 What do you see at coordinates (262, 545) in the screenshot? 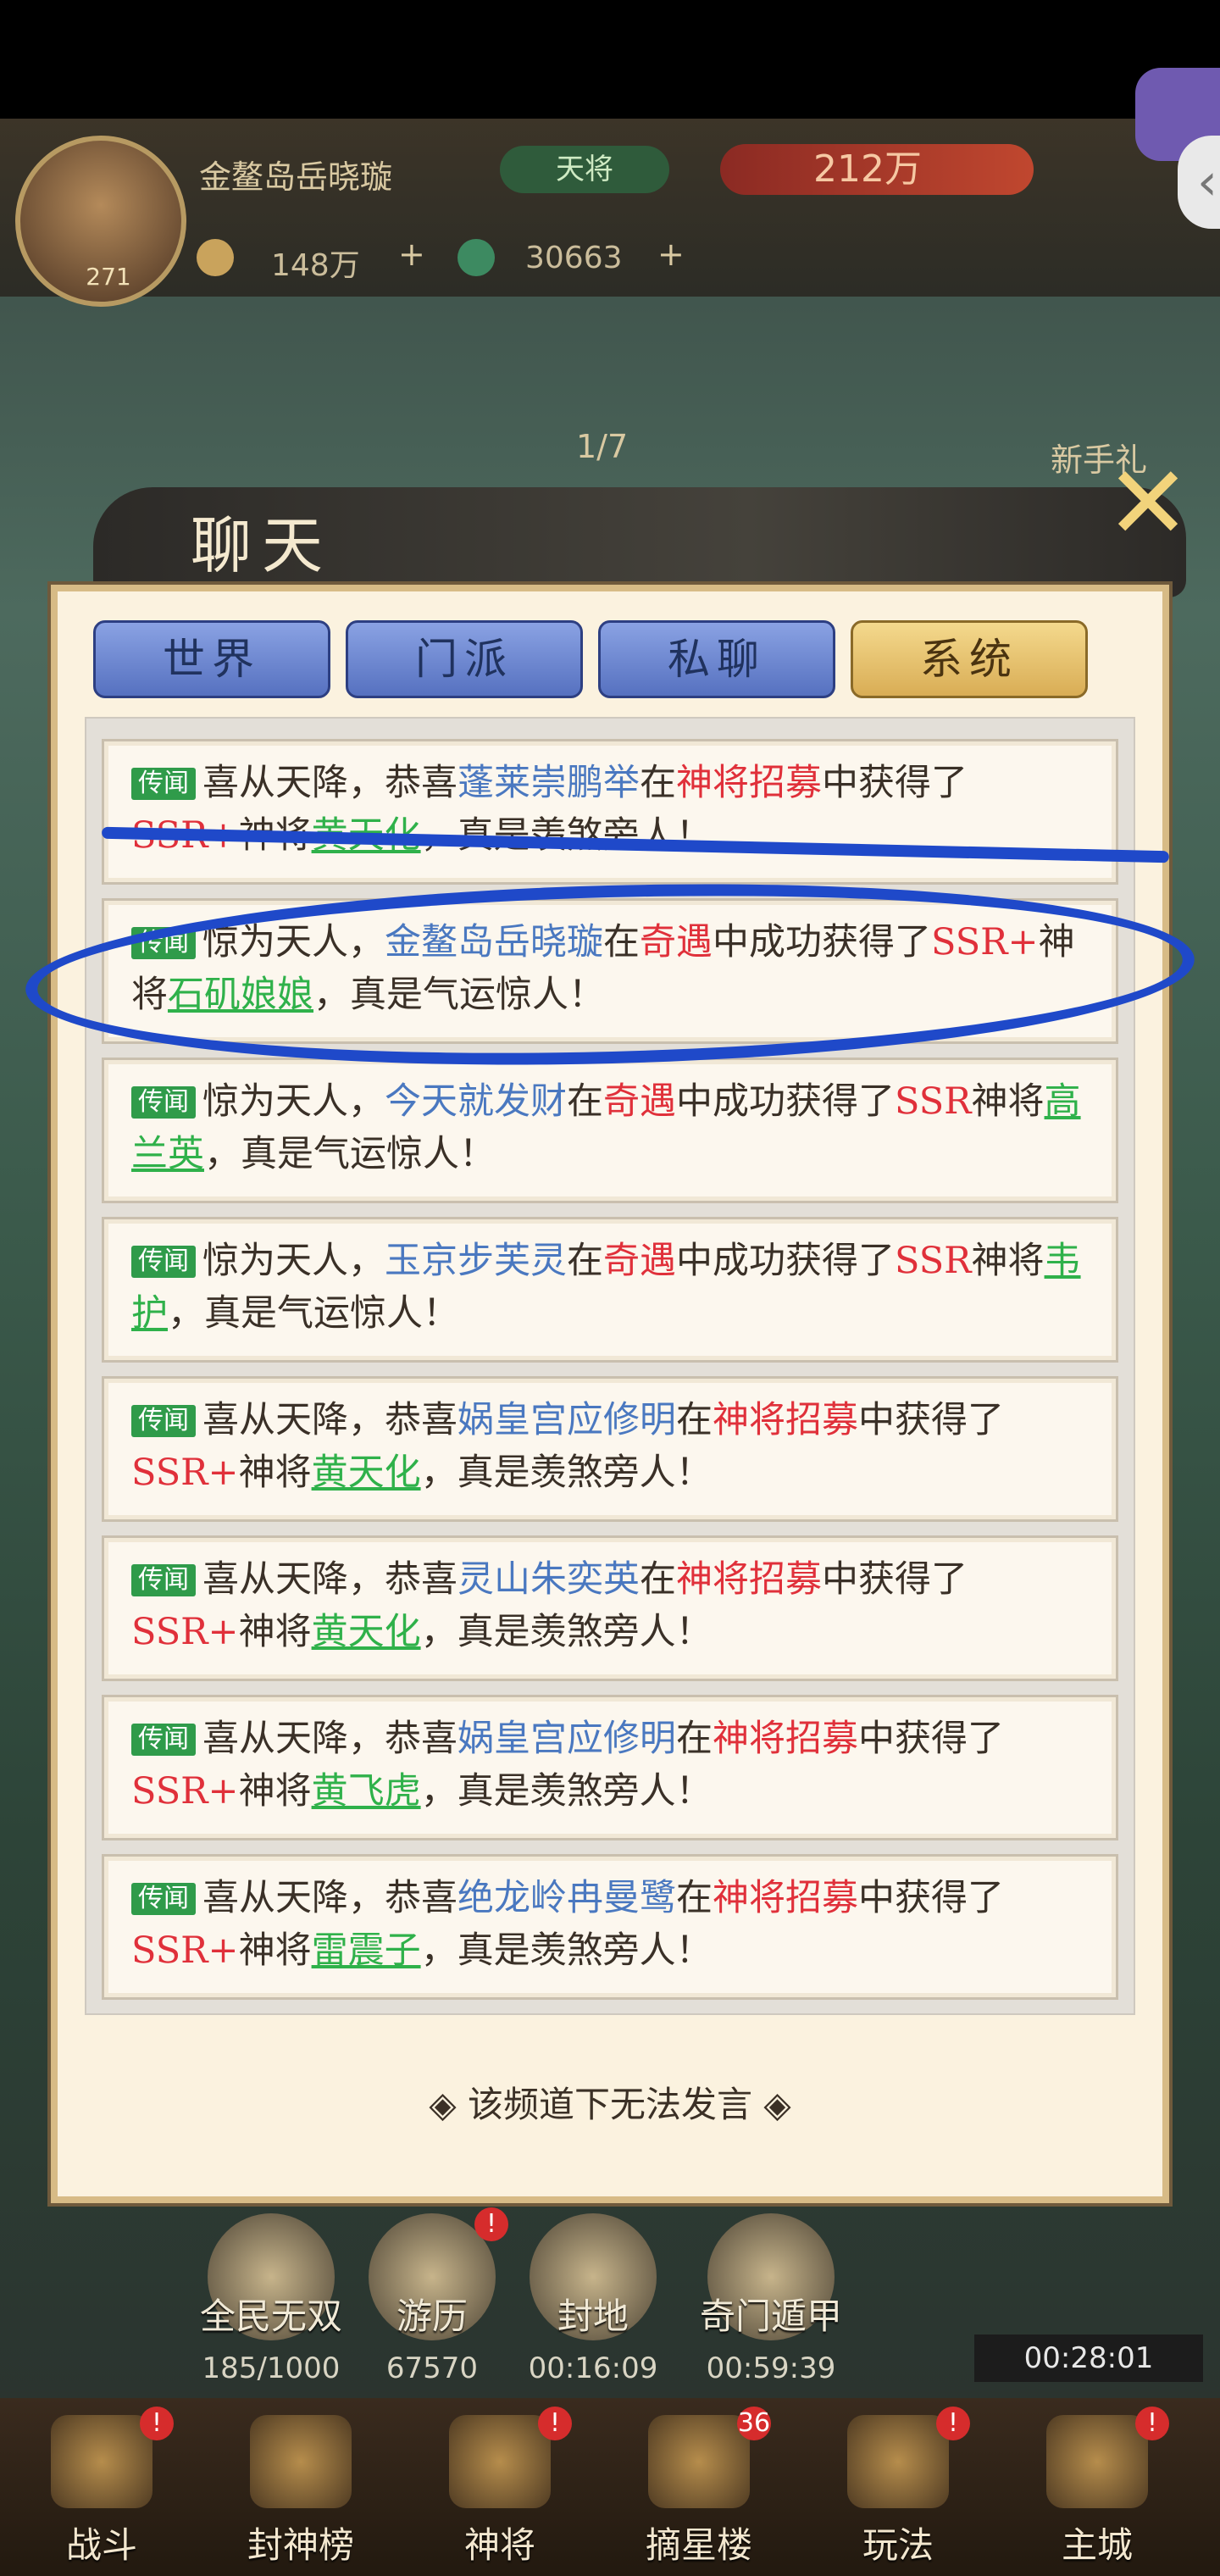
I see `dialog-title: 聊天` at bounding box center [262, 545].